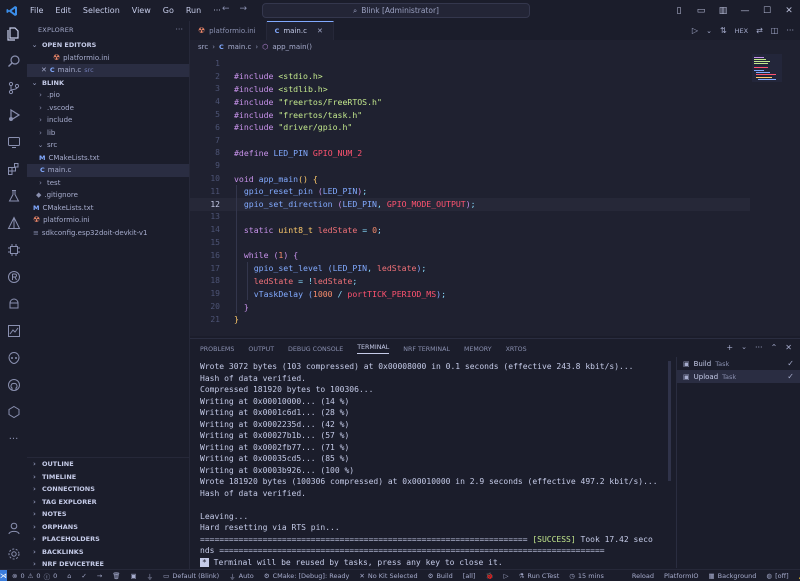 This screenshot has height=581, width=800. What do you see at coordinates (108, 45) in the screenshot?
I see `open-editors-section: ⌄ OPEN EDITORS` at bounding box center [108, 45].